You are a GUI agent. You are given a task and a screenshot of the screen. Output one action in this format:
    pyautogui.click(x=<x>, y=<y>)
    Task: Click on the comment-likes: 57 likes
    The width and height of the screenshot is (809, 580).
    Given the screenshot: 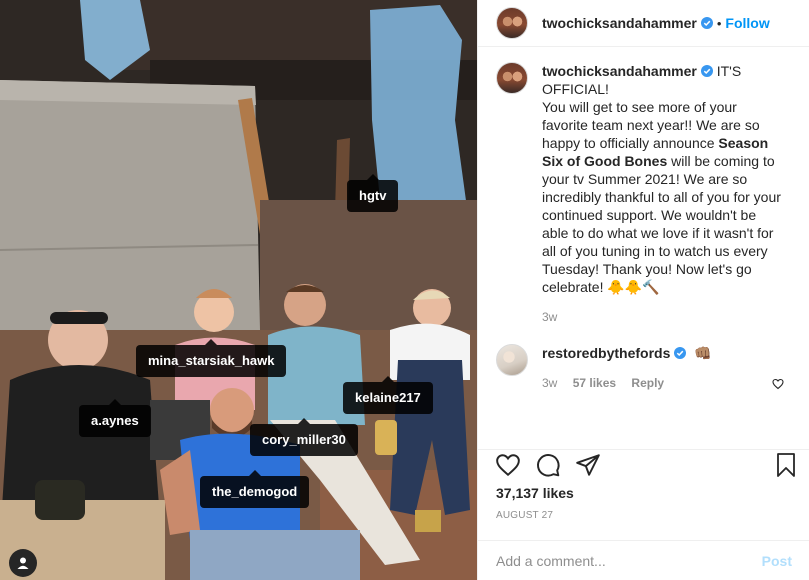 What is the action you would take?
    pyautogui.click(x=594, y=383)
    